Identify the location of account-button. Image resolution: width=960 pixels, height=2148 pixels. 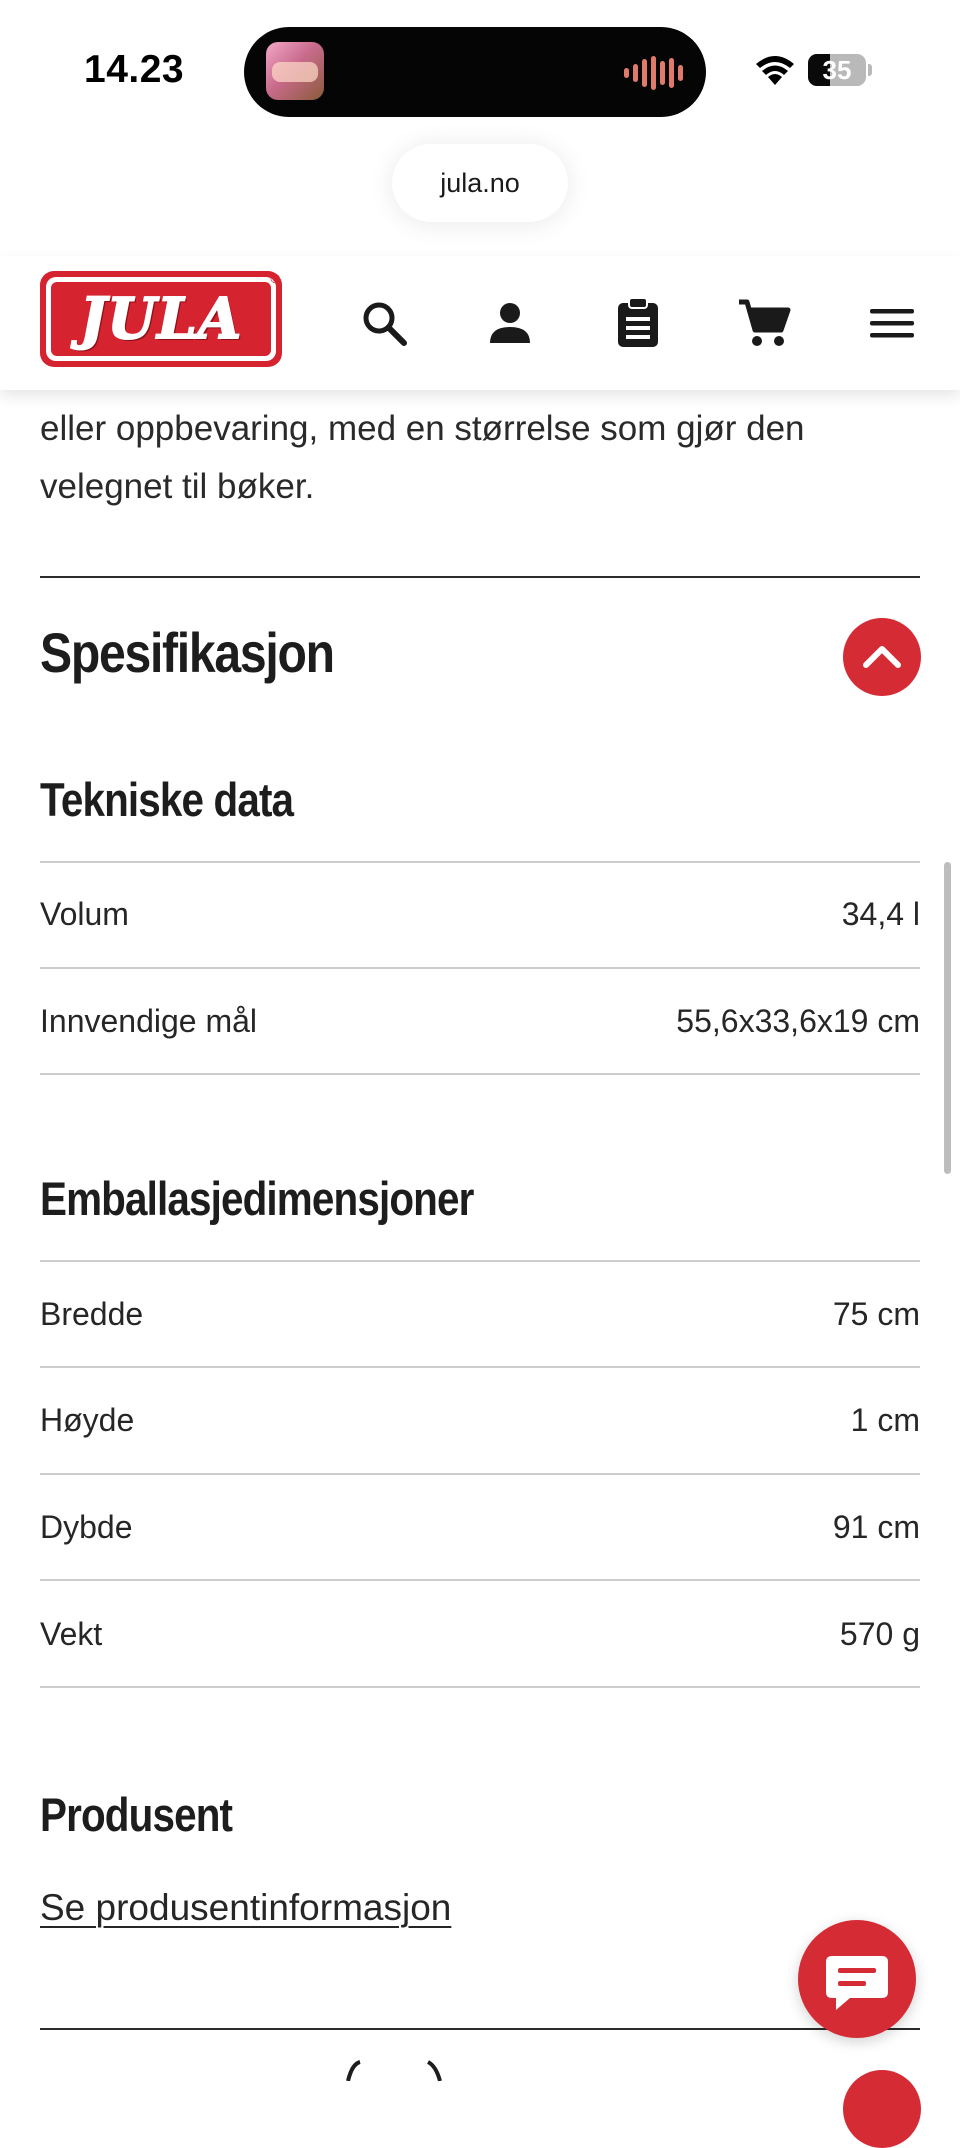
(510, 323).